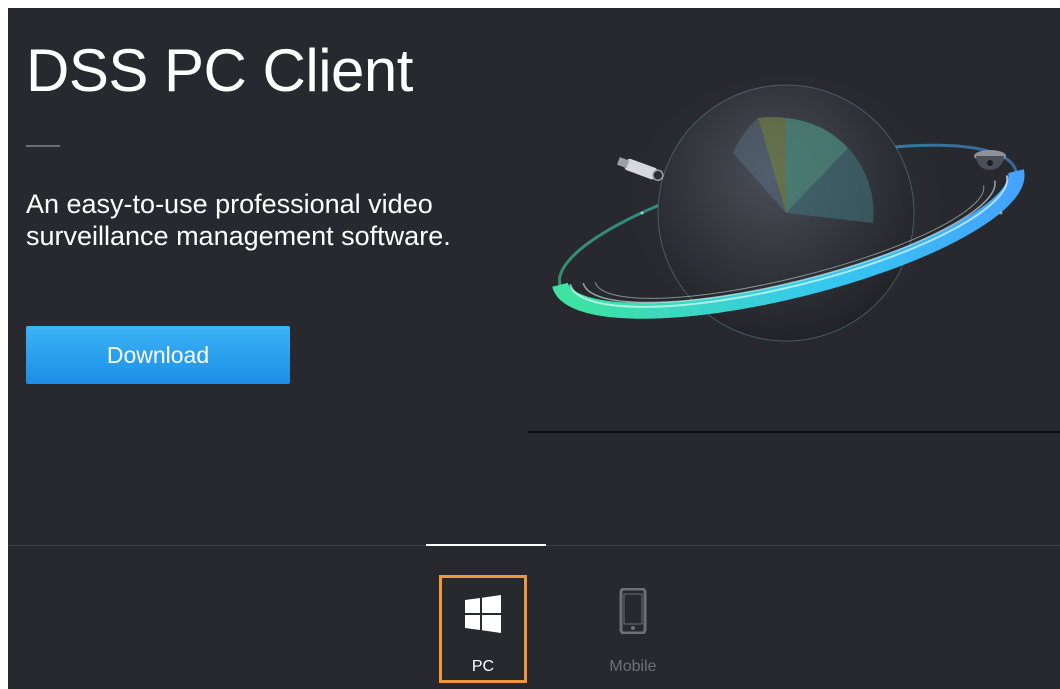 This screenshot has width=1060, height=689. I want to click on illustration-baseline, so click(794, 432).